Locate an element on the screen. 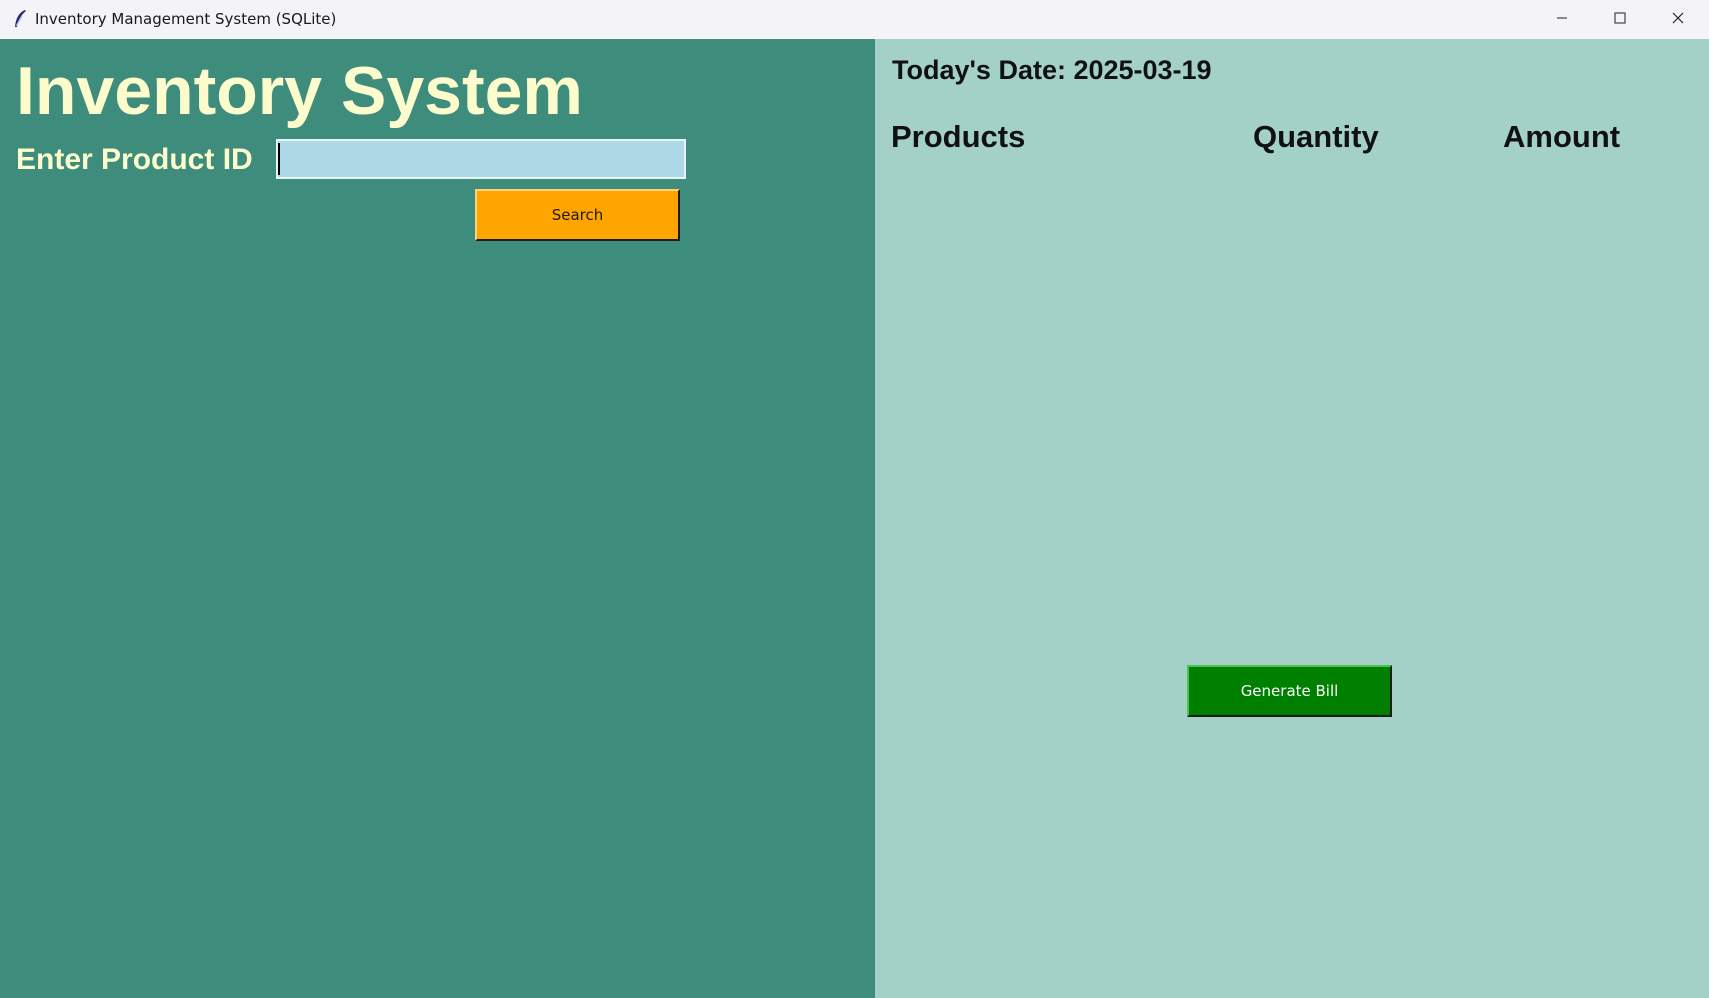  minimize-button is located at coordinates (1562, 19).